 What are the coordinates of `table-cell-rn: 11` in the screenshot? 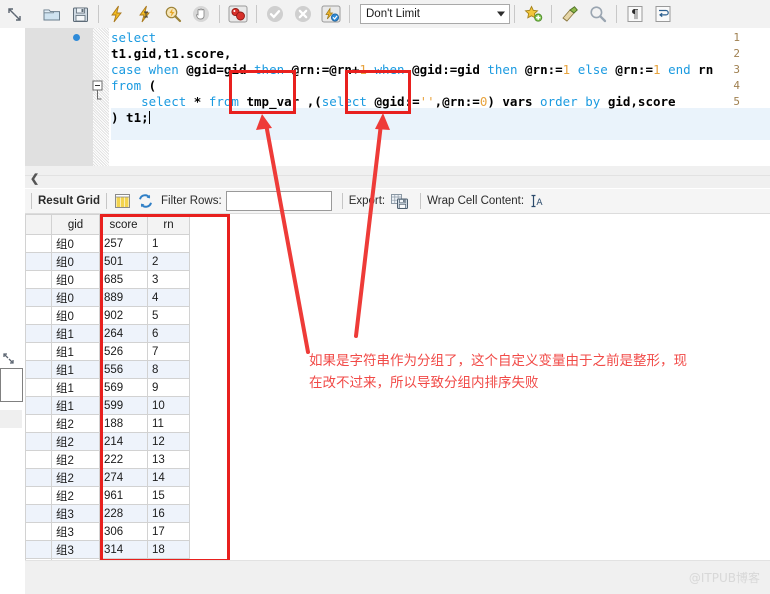 It's located at (168, 423).